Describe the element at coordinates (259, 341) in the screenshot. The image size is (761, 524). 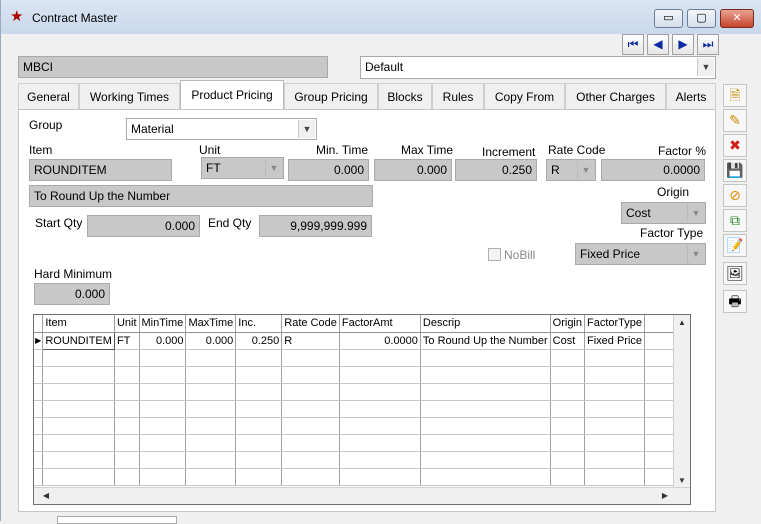
I see `grid-cell: 0.250` at that location.